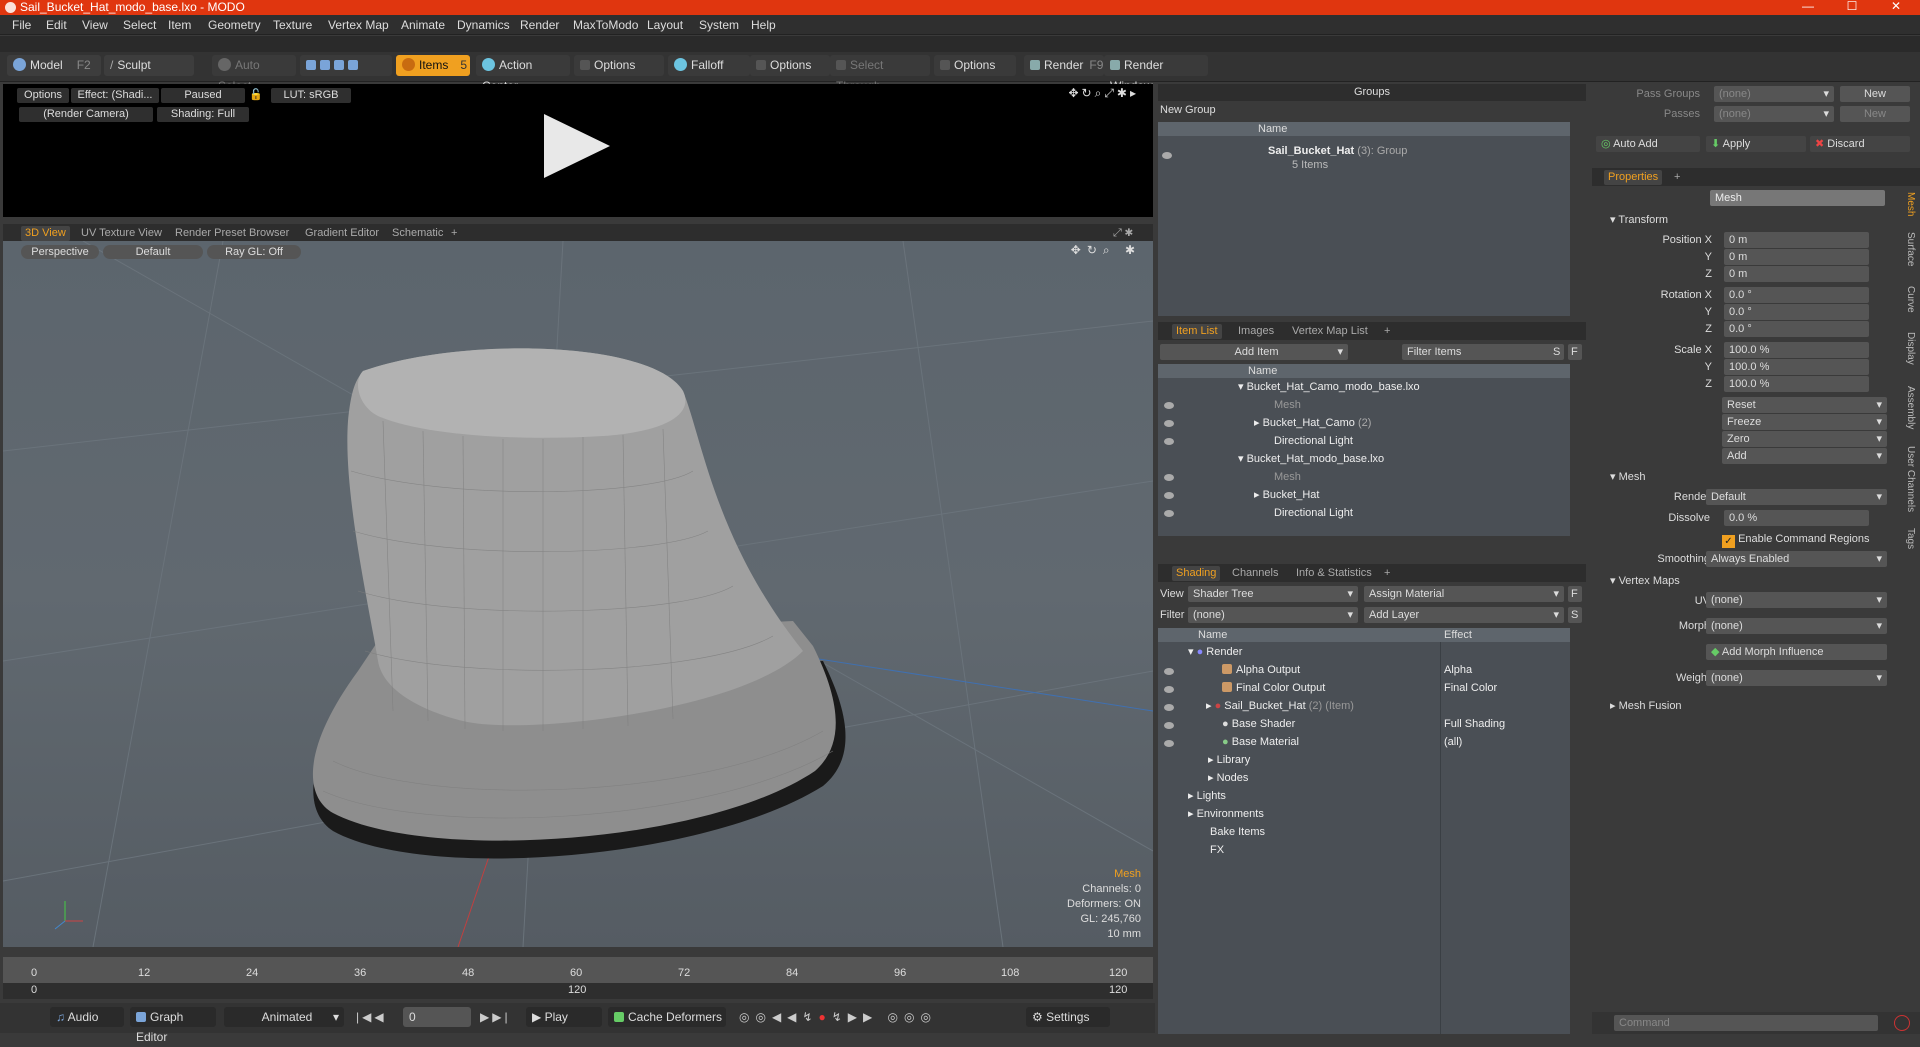  I want to click on add-tab-button: +, so click(454, 233).